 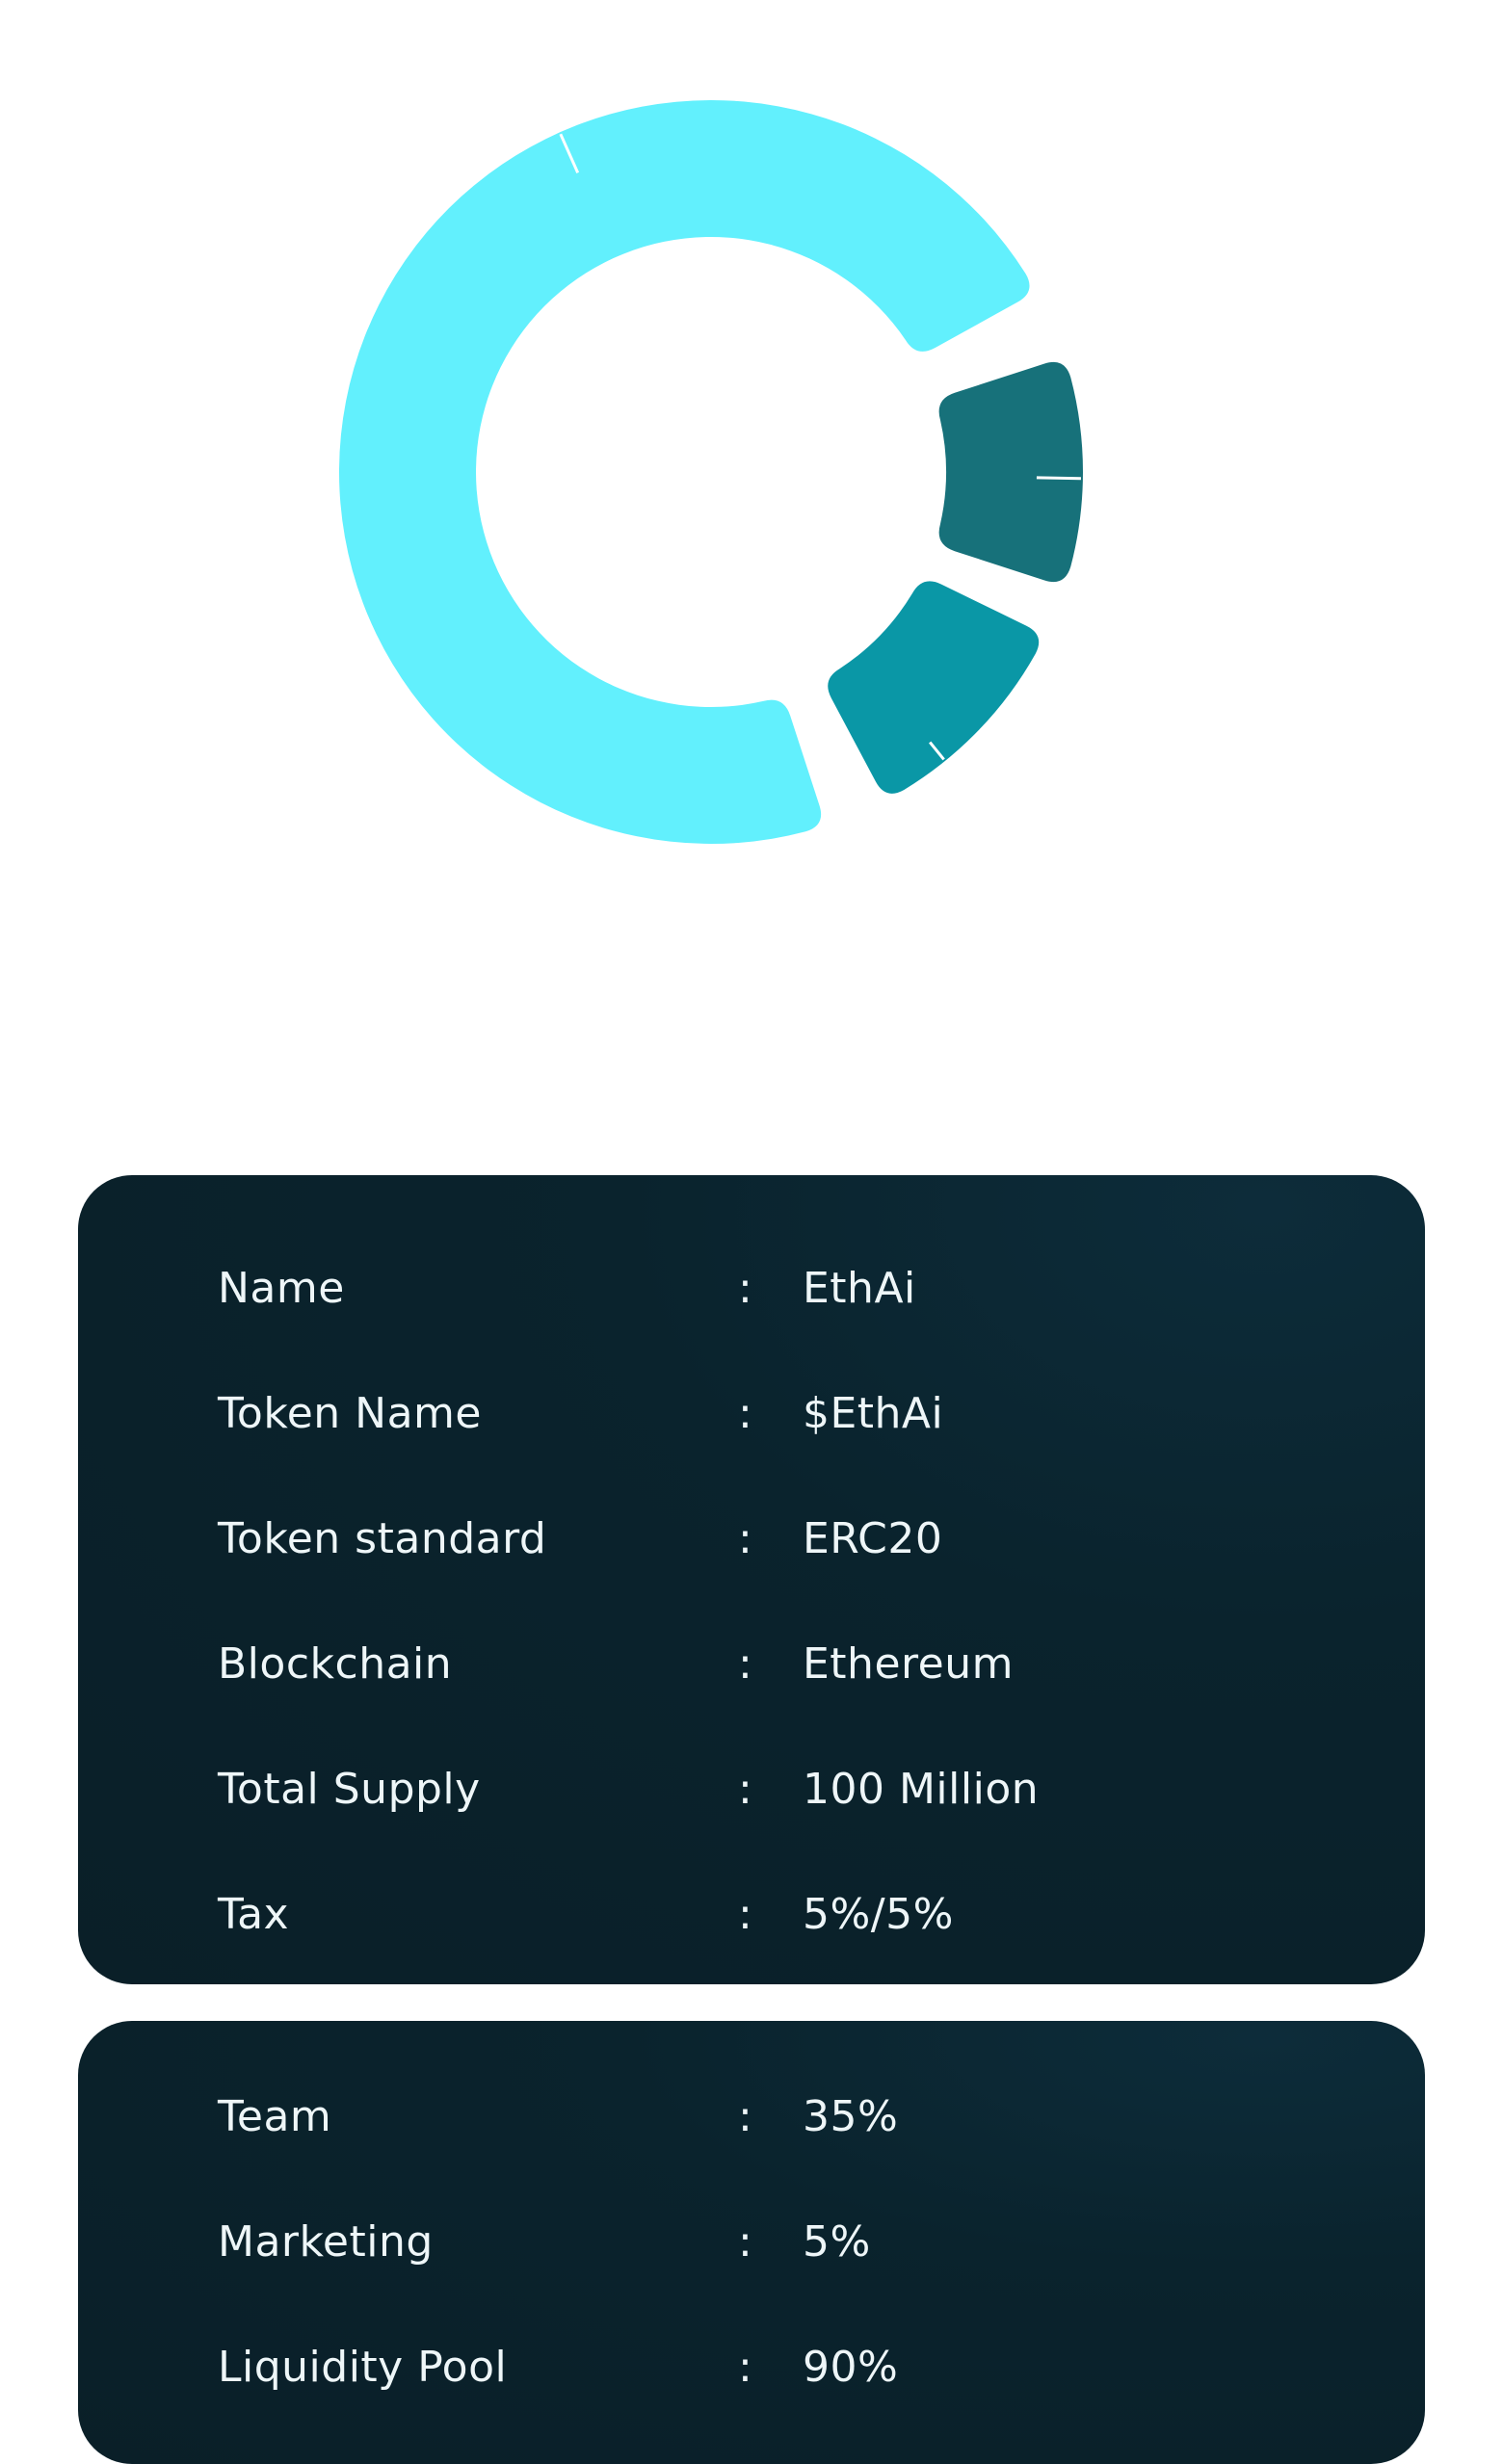 What do you see at coordinates (837, 2242) in the screenshot?
I see `row-value: 5%` at bounding box center [837, 2242].